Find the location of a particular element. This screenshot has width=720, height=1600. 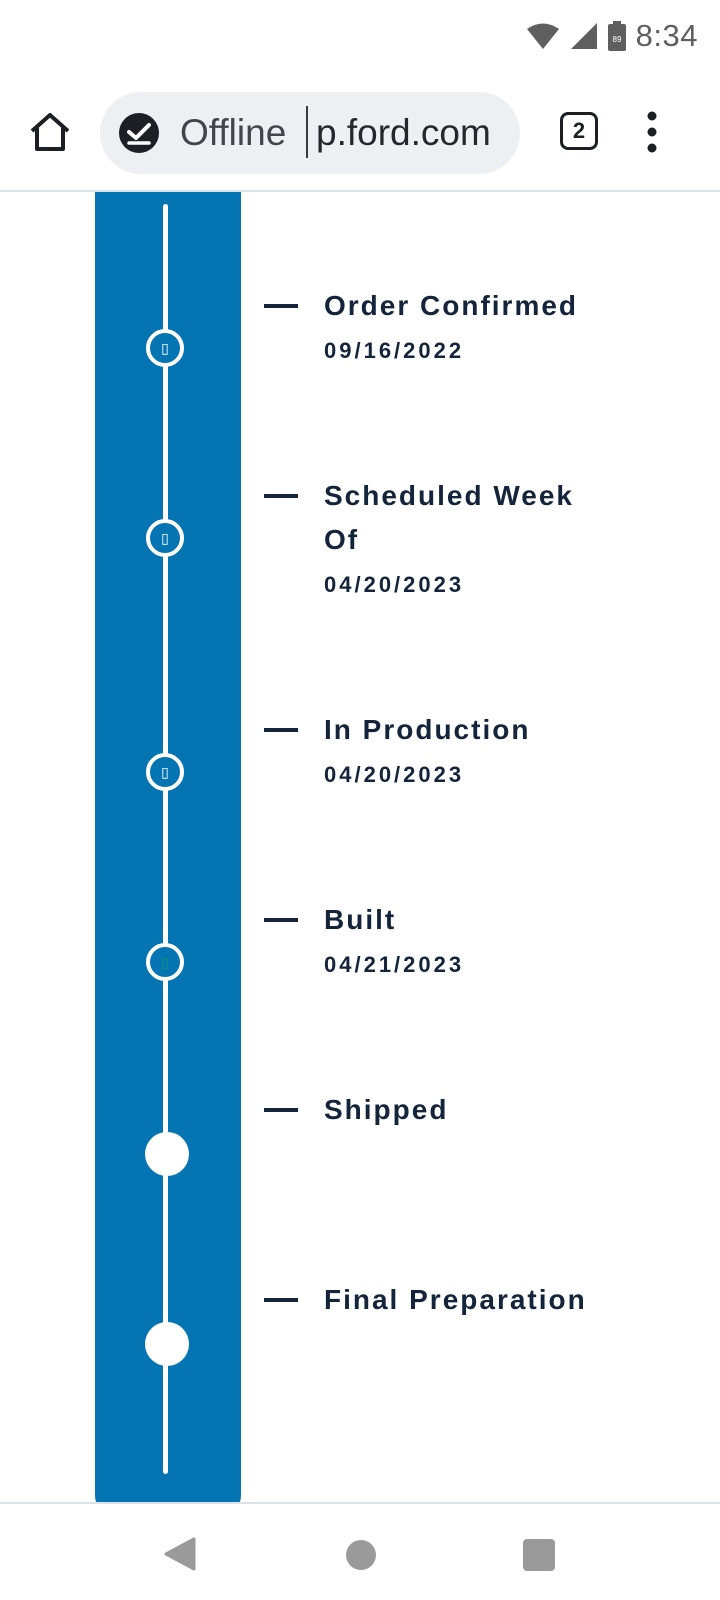

recents-icon is located at coordinates (539, 1555).